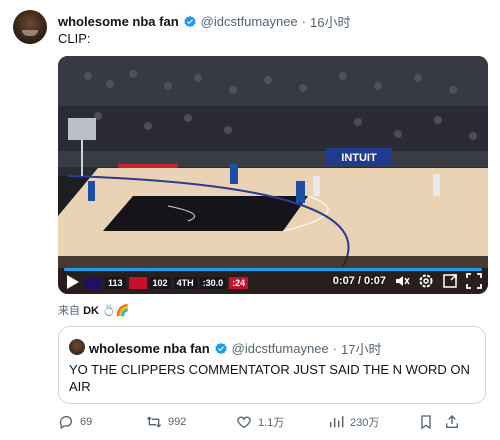 This screenshot has height=440, width=500. Describe the element at coordinates (365, 423) in the screenshot. I see `view-count: 230万` at that location.